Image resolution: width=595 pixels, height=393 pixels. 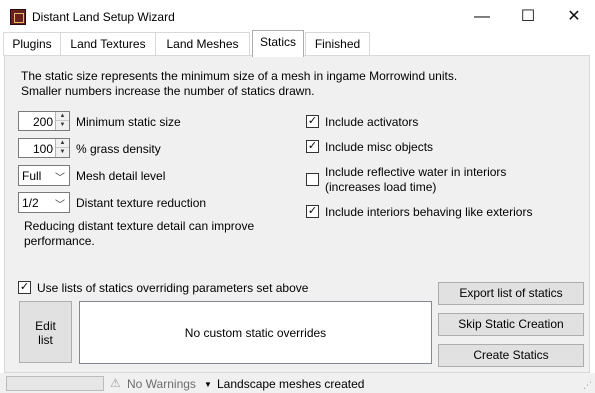 What do you see at coordinates (202, 44) in the screenshot?
I see `tab-land-meshes: Land Meshes` at bounding box center [202, 44].